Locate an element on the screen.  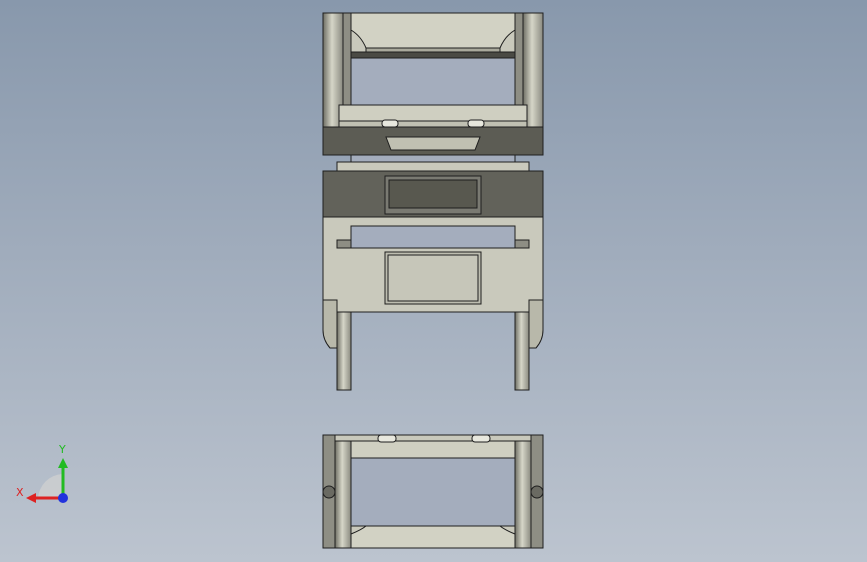
left-hinge-tab is located at coordinates (330, 324).